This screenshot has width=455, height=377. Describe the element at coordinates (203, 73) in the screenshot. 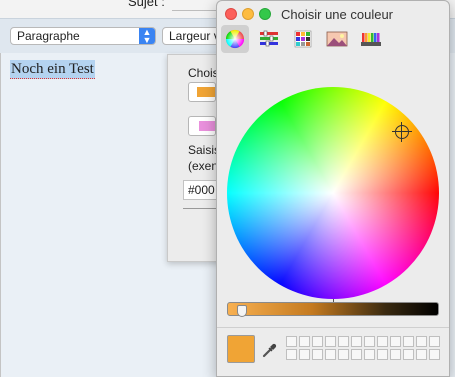

I see `choose-color-label: Chois` at that location.